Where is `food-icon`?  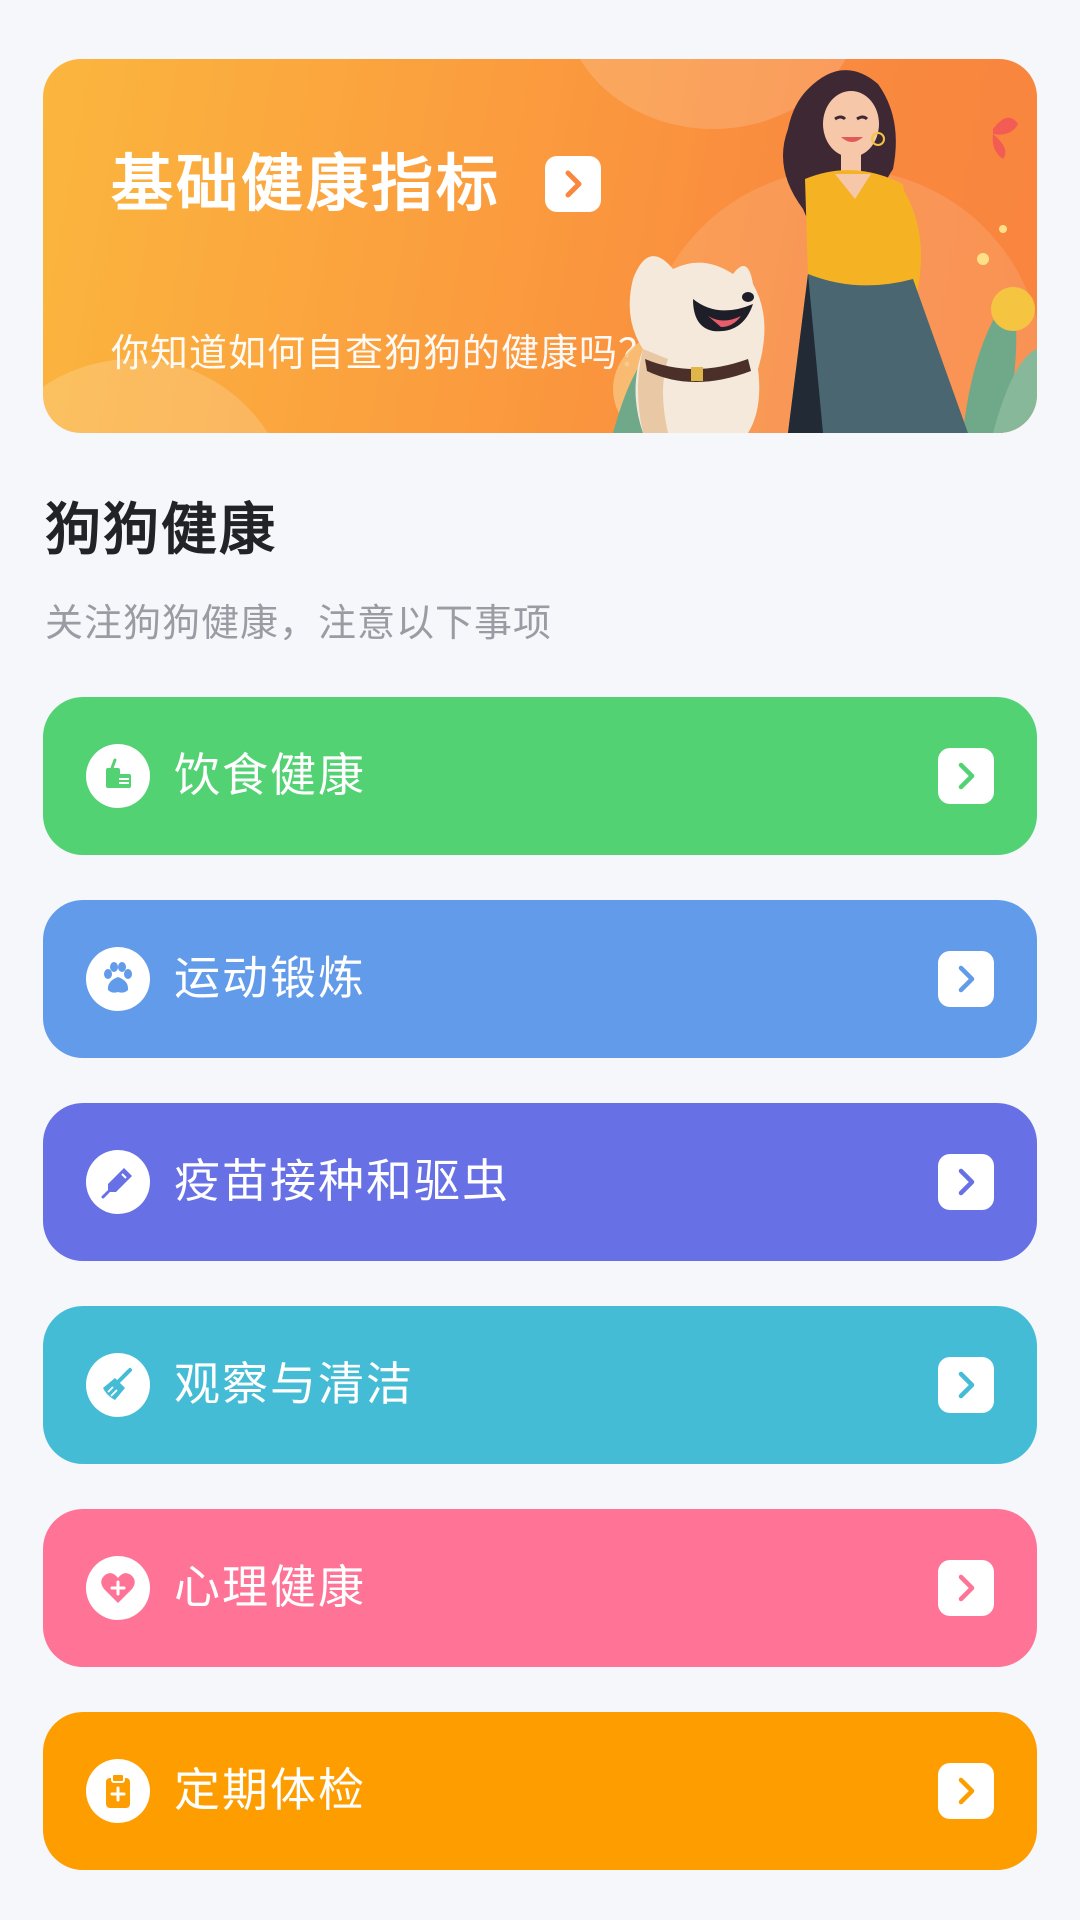
food-icon is located at coordinates (118, 776).